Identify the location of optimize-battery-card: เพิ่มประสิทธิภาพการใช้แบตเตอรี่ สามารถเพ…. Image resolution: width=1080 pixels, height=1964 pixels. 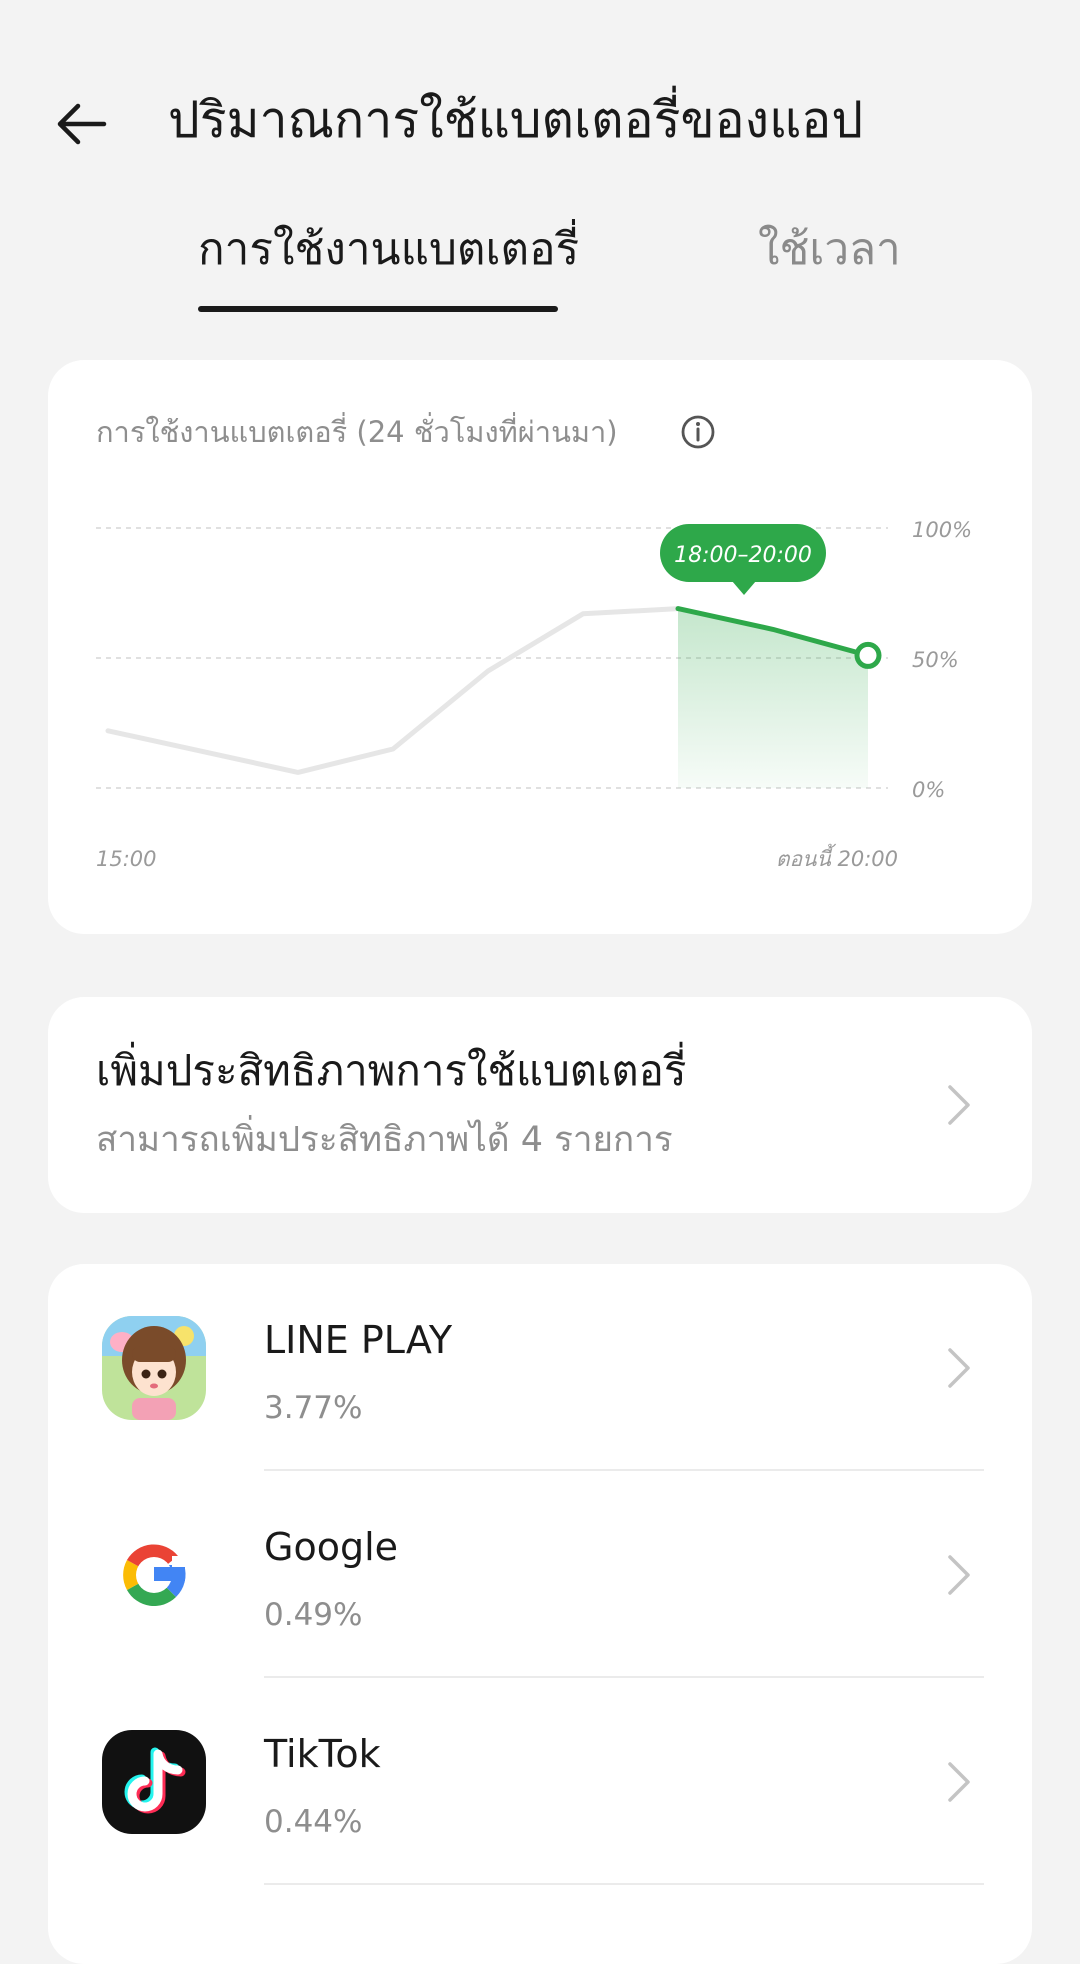
(540, 1105).